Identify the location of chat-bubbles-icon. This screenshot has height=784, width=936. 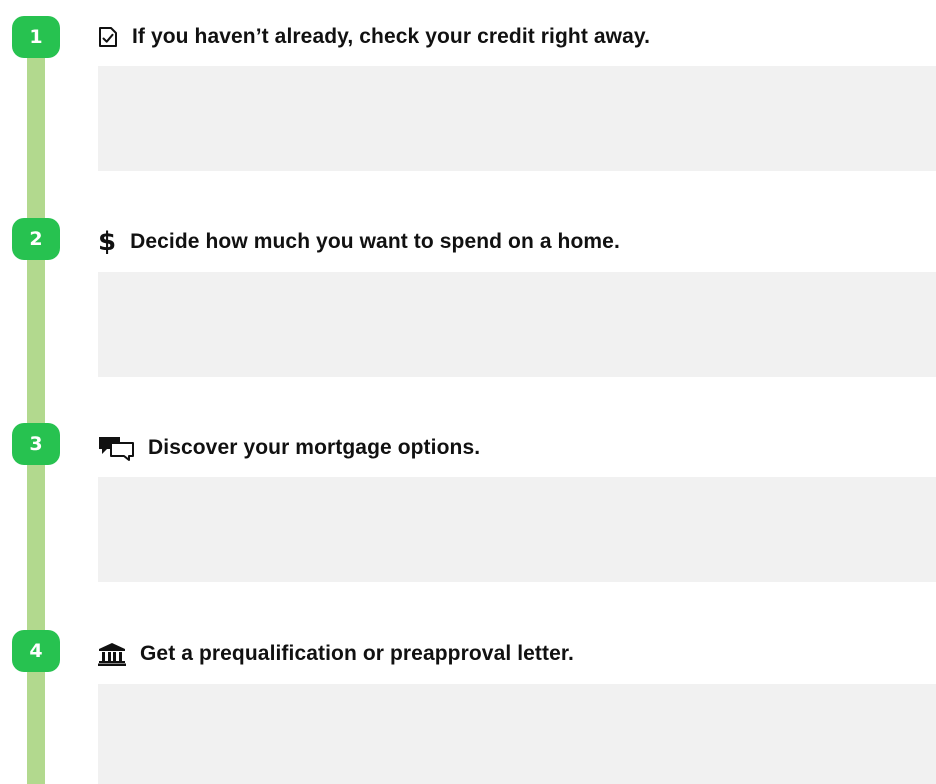
(116, 448).